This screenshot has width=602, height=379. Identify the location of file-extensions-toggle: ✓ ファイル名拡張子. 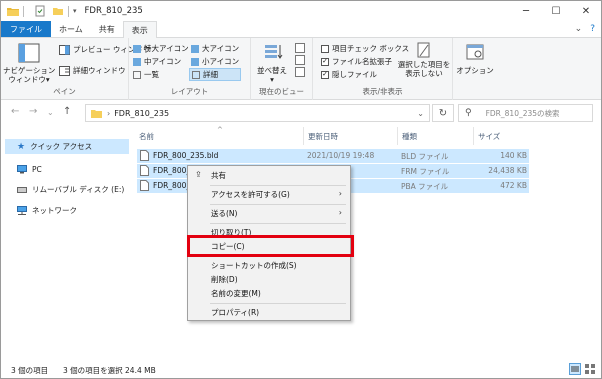
(356, 61).